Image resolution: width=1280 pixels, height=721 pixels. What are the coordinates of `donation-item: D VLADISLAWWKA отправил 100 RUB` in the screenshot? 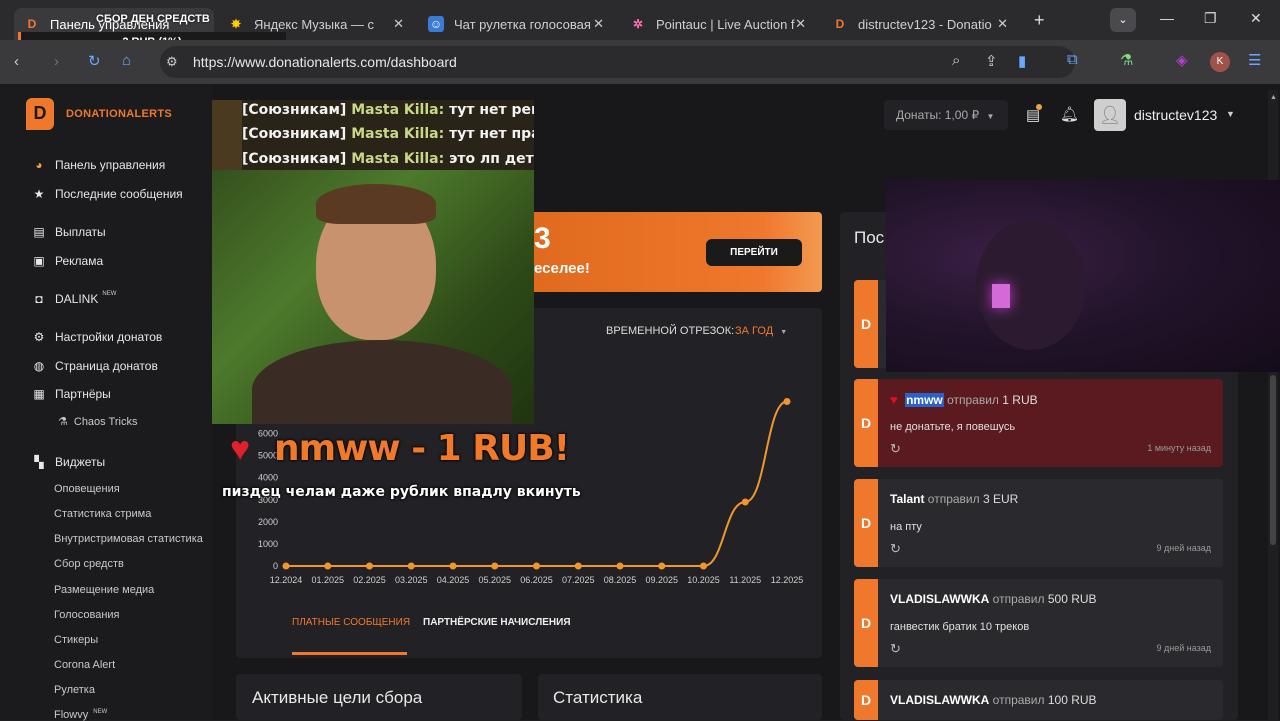 It's located at (1038, 700).